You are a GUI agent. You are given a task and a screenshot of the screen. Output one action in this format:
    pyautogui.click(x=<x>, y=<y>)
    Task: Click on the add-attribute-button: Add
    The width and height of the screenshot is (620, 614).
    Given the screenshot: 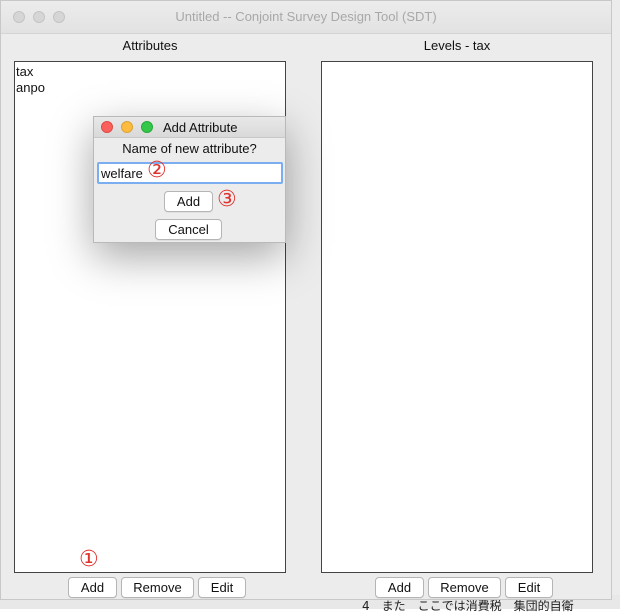 What is the action you would take?
    pyautogui.click(x=92, y=587)
    